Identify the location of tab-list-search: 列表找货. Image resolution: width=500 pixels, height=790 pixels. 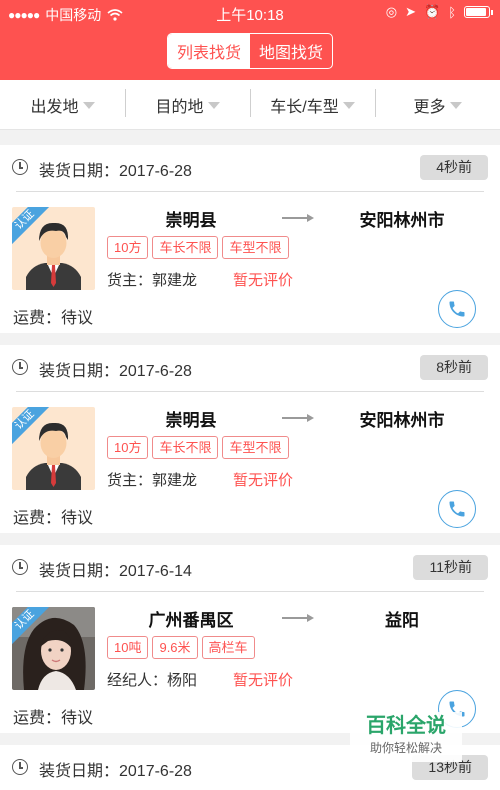
(209, 51).